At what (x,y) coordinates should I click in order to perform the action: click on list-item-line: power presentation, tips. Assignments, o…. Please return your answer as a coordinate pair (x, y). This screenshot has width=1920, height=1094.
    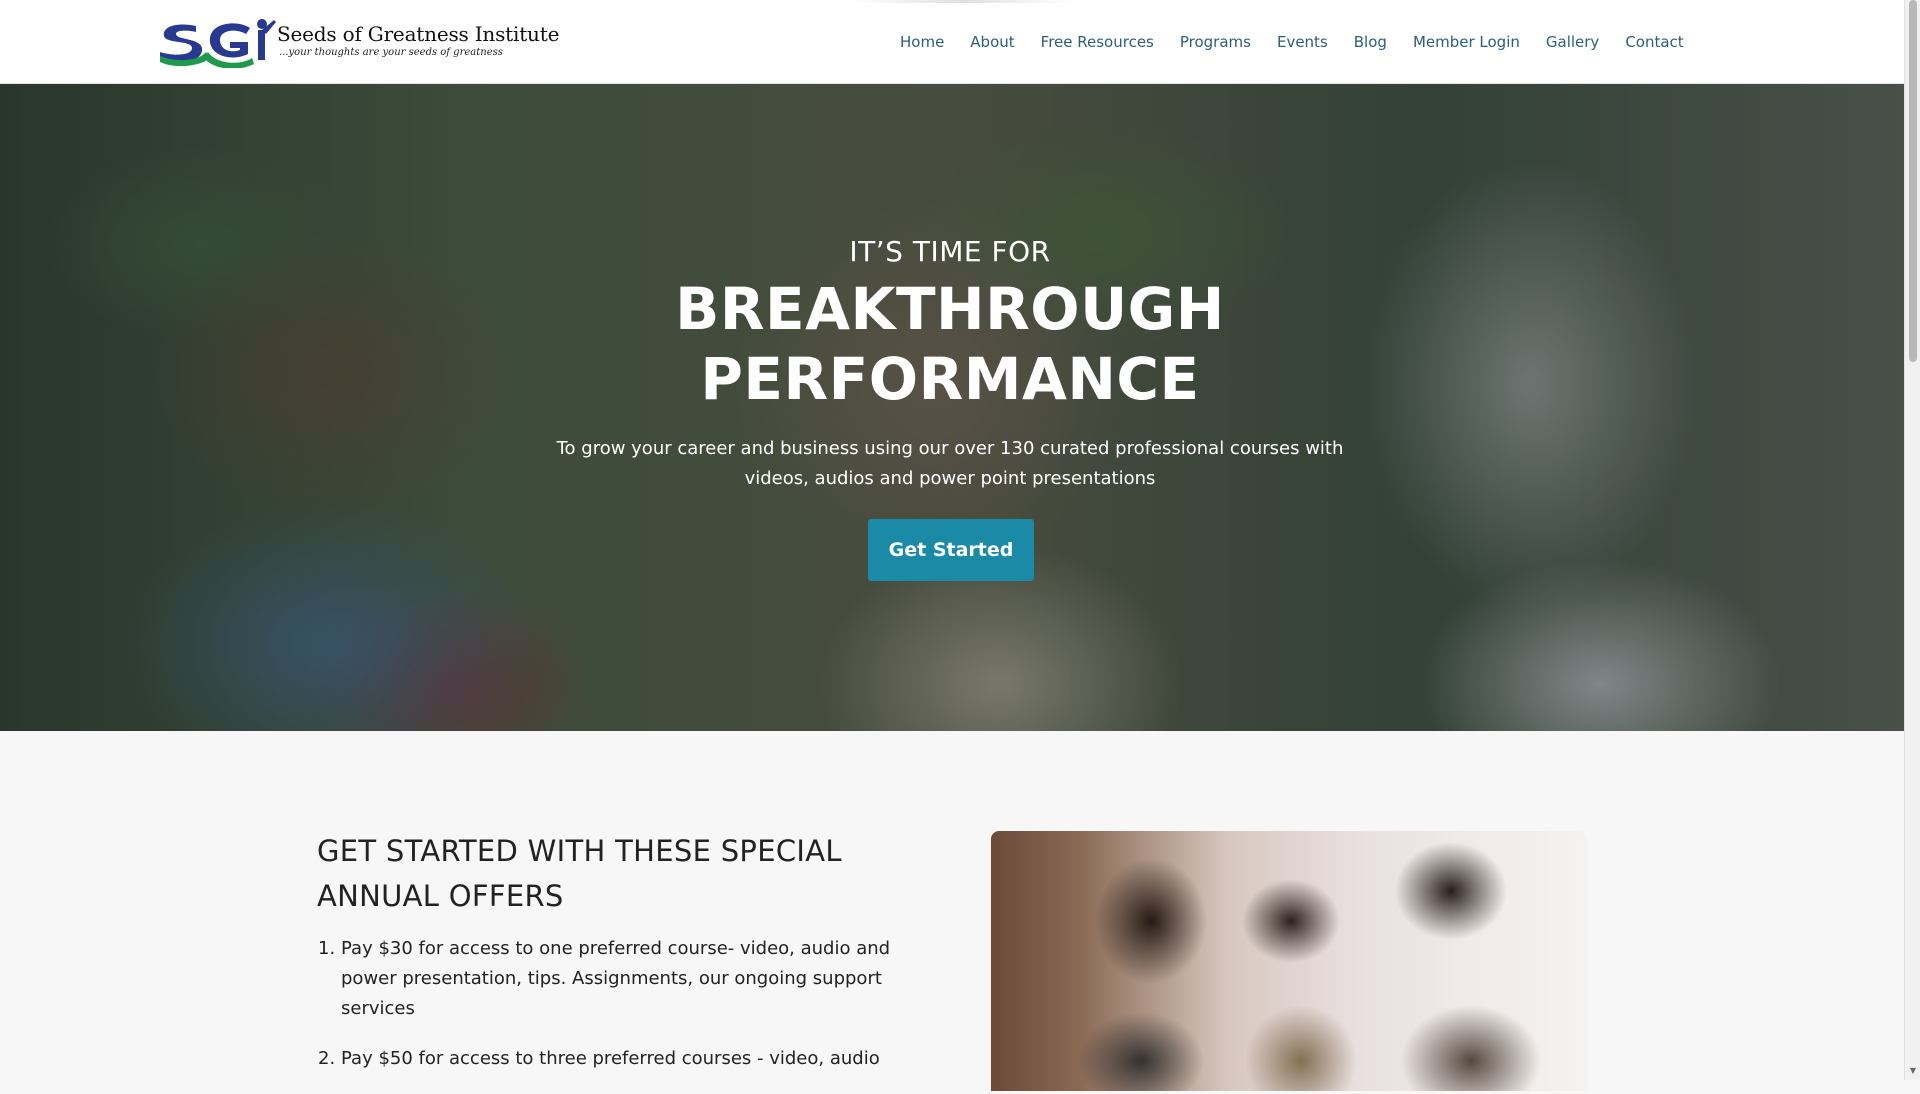
    Looking at the image, I should click on (611, 978).